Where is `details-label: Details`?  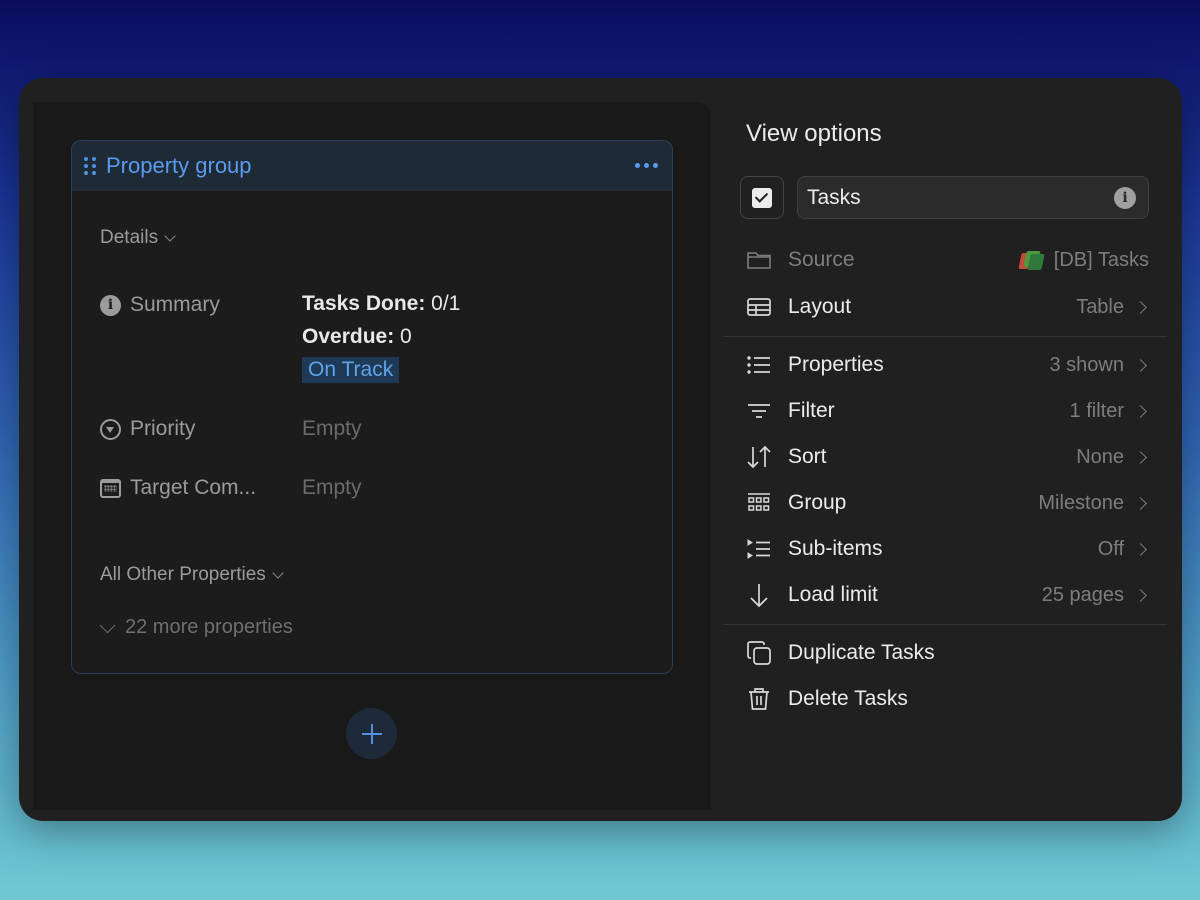 details-label: Details is located at coordinates (129, 237).